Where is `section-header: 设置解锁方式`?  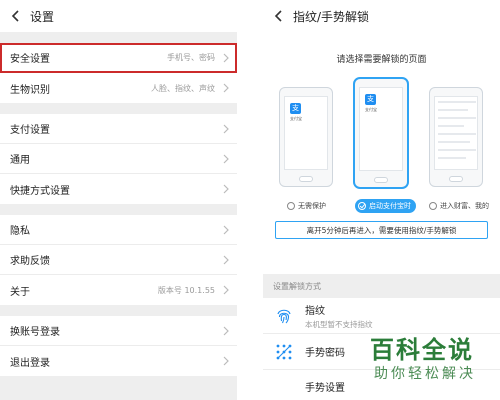
section-header: 设置解锁方式 is located at coordinates (381, 286).